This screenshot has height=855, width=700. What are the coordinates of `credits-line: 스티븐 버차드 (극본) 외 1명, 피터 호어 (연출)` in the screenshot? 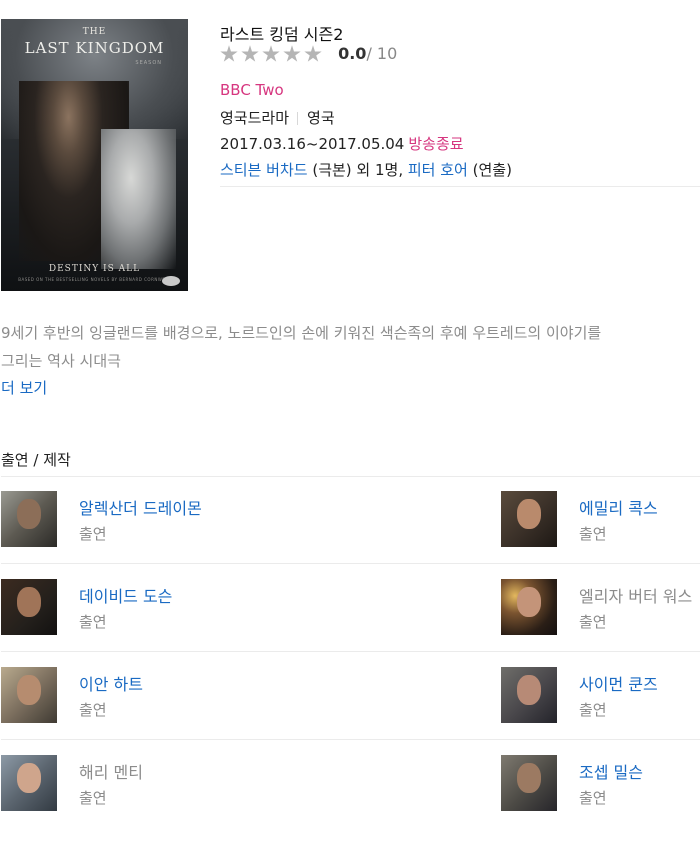 It's located at (366, 169).